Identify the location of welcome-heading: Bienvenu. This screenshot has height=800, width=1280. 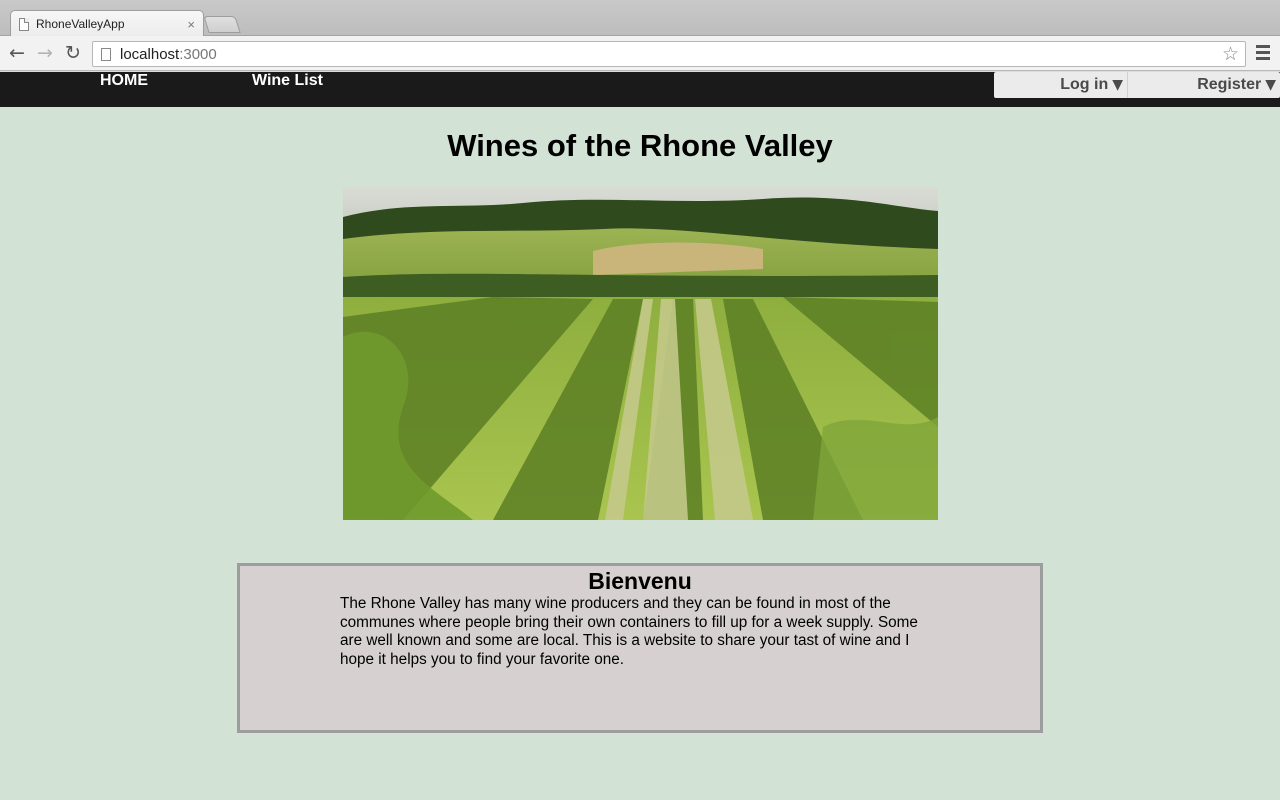
(640, 581).